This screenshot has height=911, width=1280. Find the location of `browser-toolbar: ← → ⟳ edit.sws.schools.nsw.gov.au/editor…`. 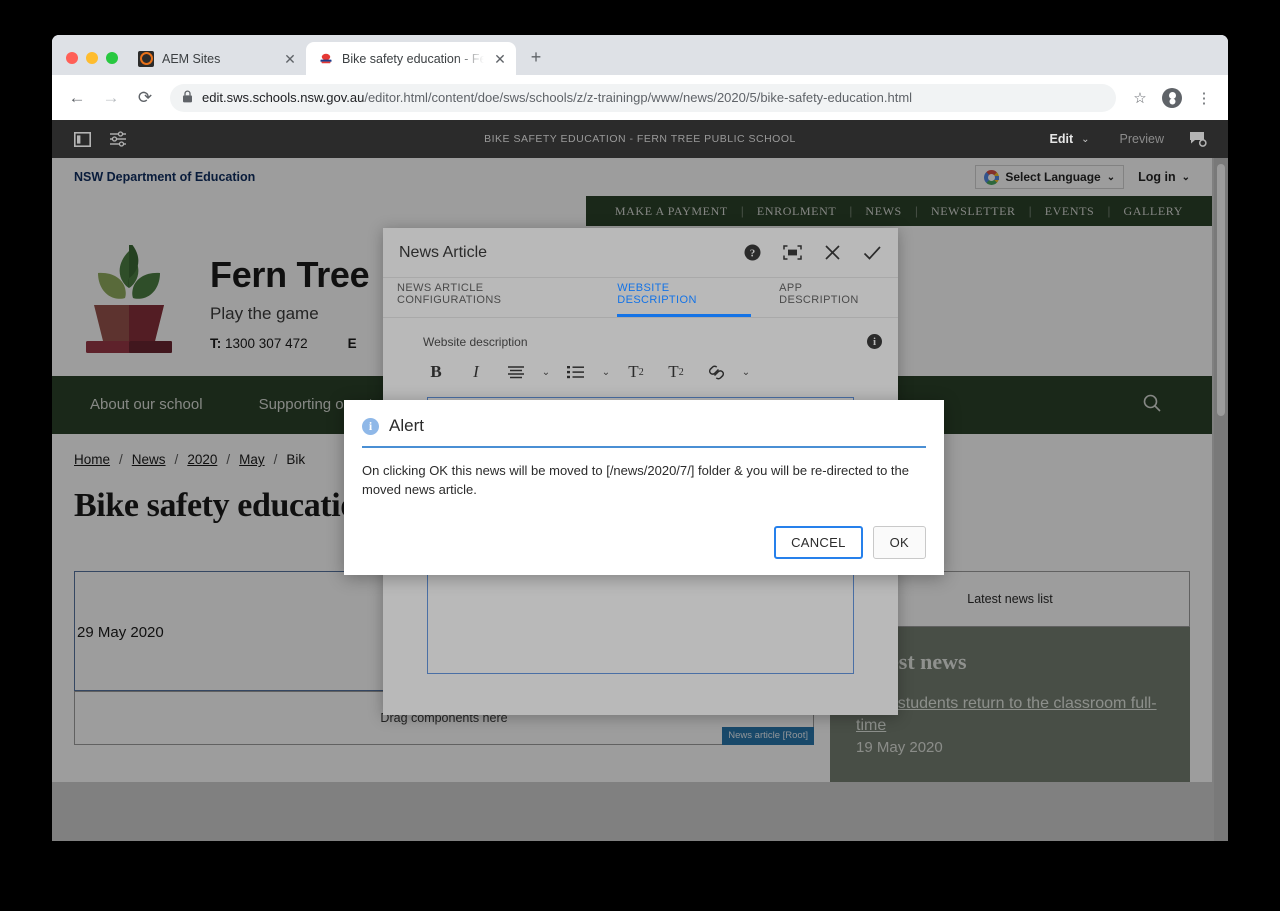

browser-toolbar: ← → ⟳ edit.sws.schools.nsw.gov.au/editor… is located at coordinates (640, 97).